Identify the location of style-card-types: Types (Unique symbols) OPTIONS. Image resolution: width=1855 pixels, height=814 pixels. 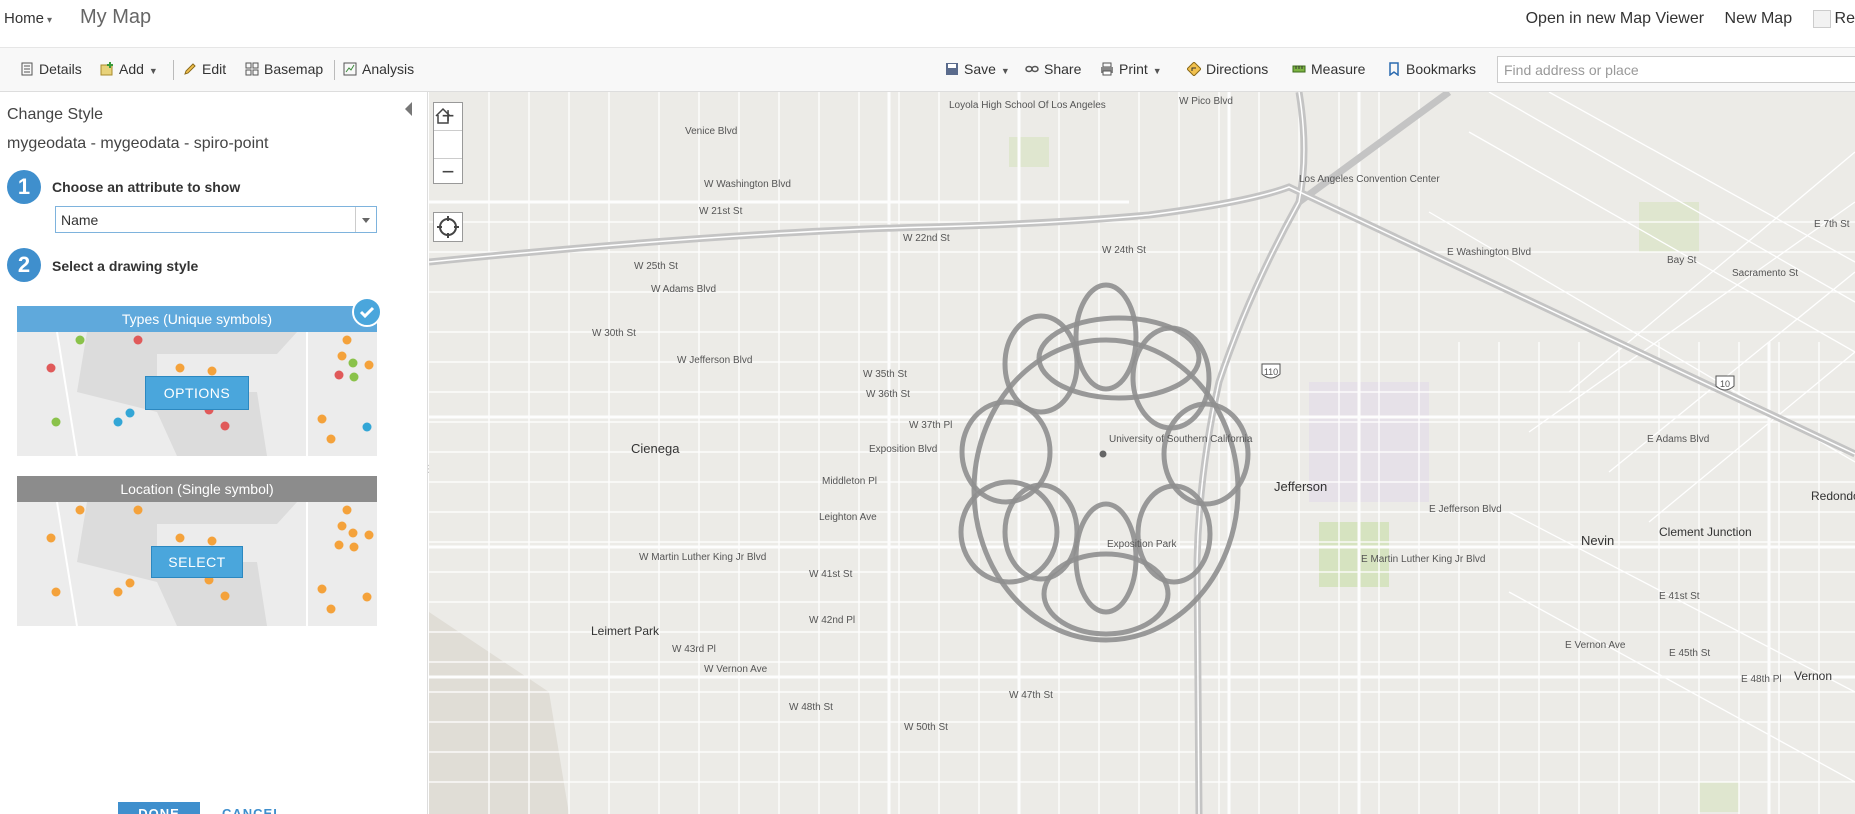
(197, 381).